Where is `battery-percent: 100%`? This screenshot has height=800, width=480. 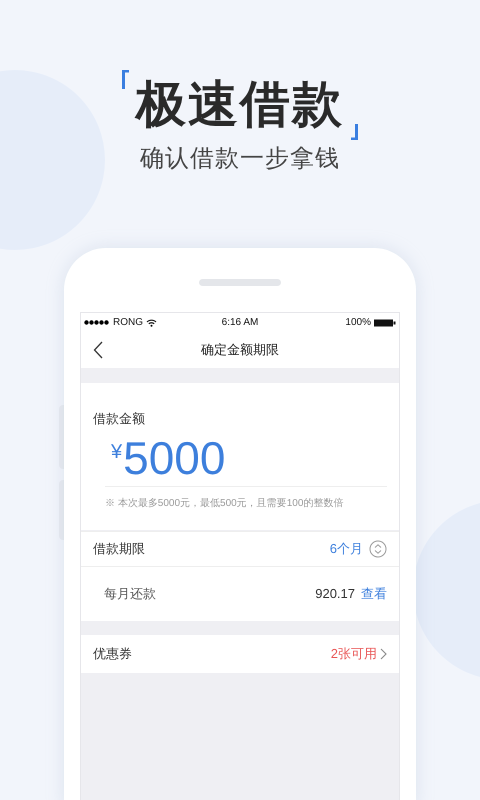
battery-percent: 100% is located at coordinates (358, 323).